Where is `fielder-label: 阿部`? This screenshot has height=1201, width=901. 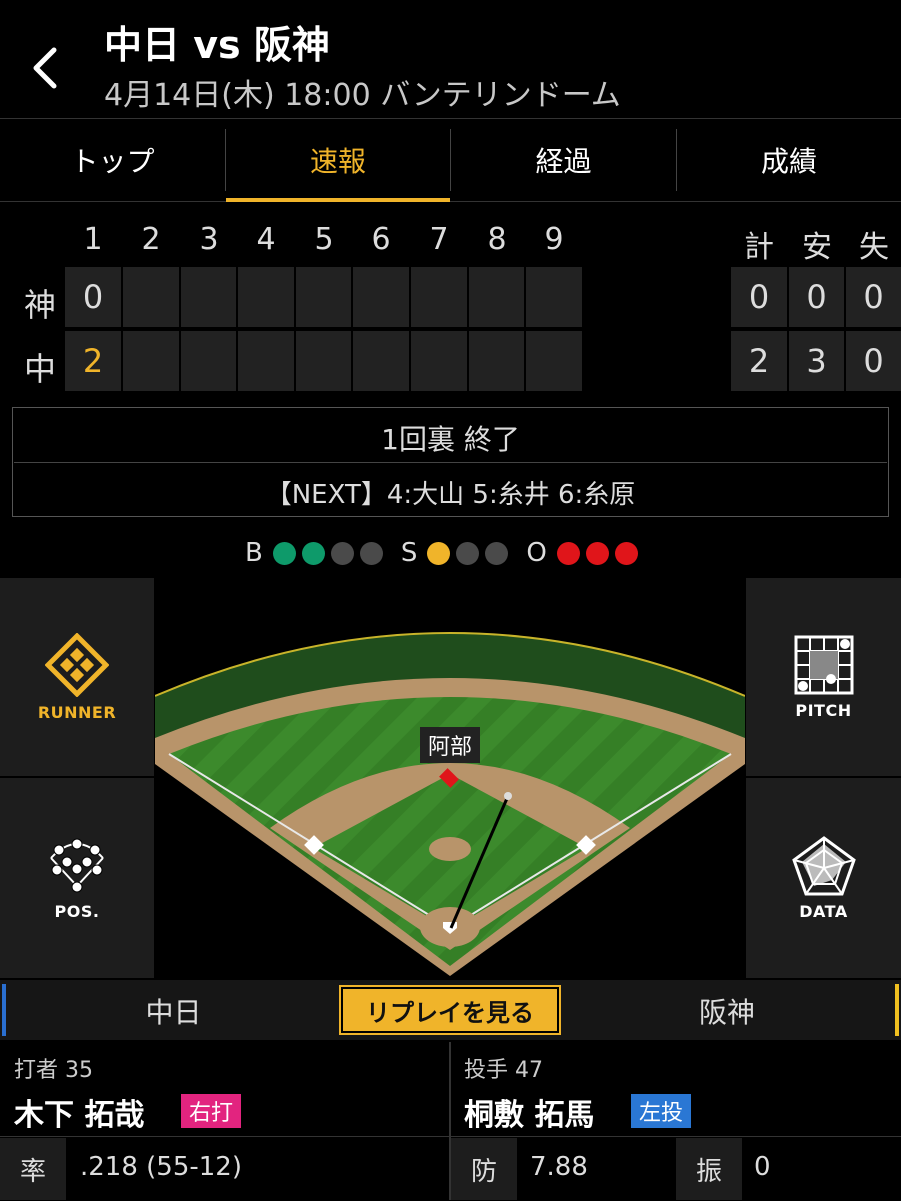
fielder-label: 阿部 is located at coordinates (450, 745).